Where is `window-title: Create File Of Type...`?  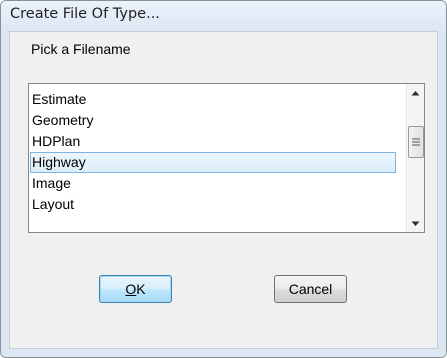
window-title: Create File Of Type... is located at coordinates (85, 14).